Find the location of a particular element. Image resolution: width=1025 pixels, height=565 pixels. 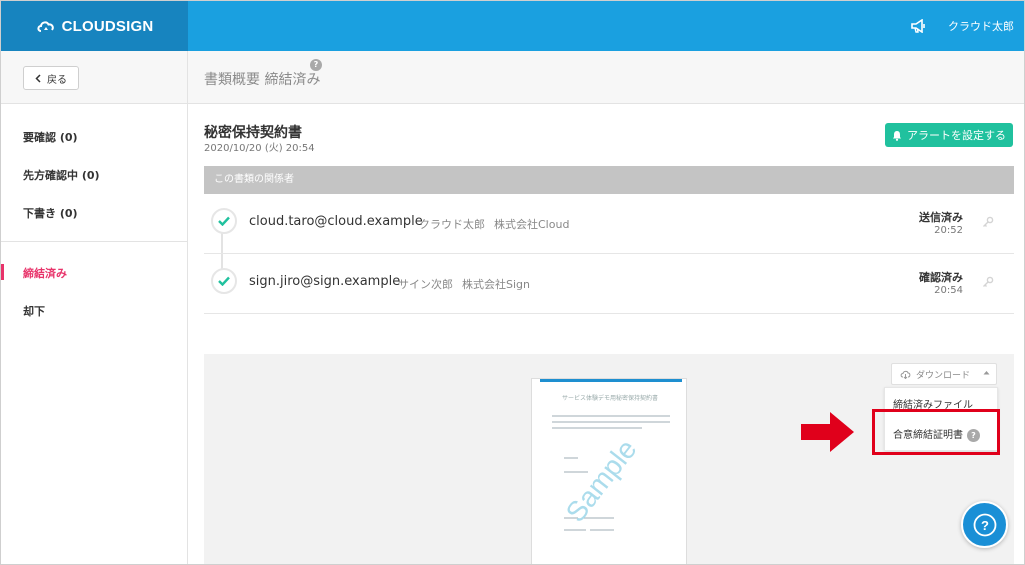

sidebar-divider is located at coordinates (94, 241).